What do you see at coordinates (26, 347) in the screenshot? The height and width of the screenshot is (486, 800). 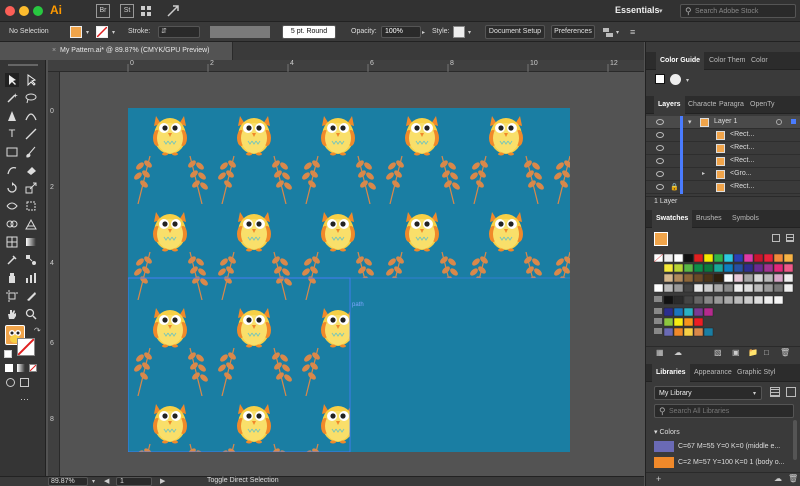 I see `stroke-swatch-none` at bounding box center [26, 347].